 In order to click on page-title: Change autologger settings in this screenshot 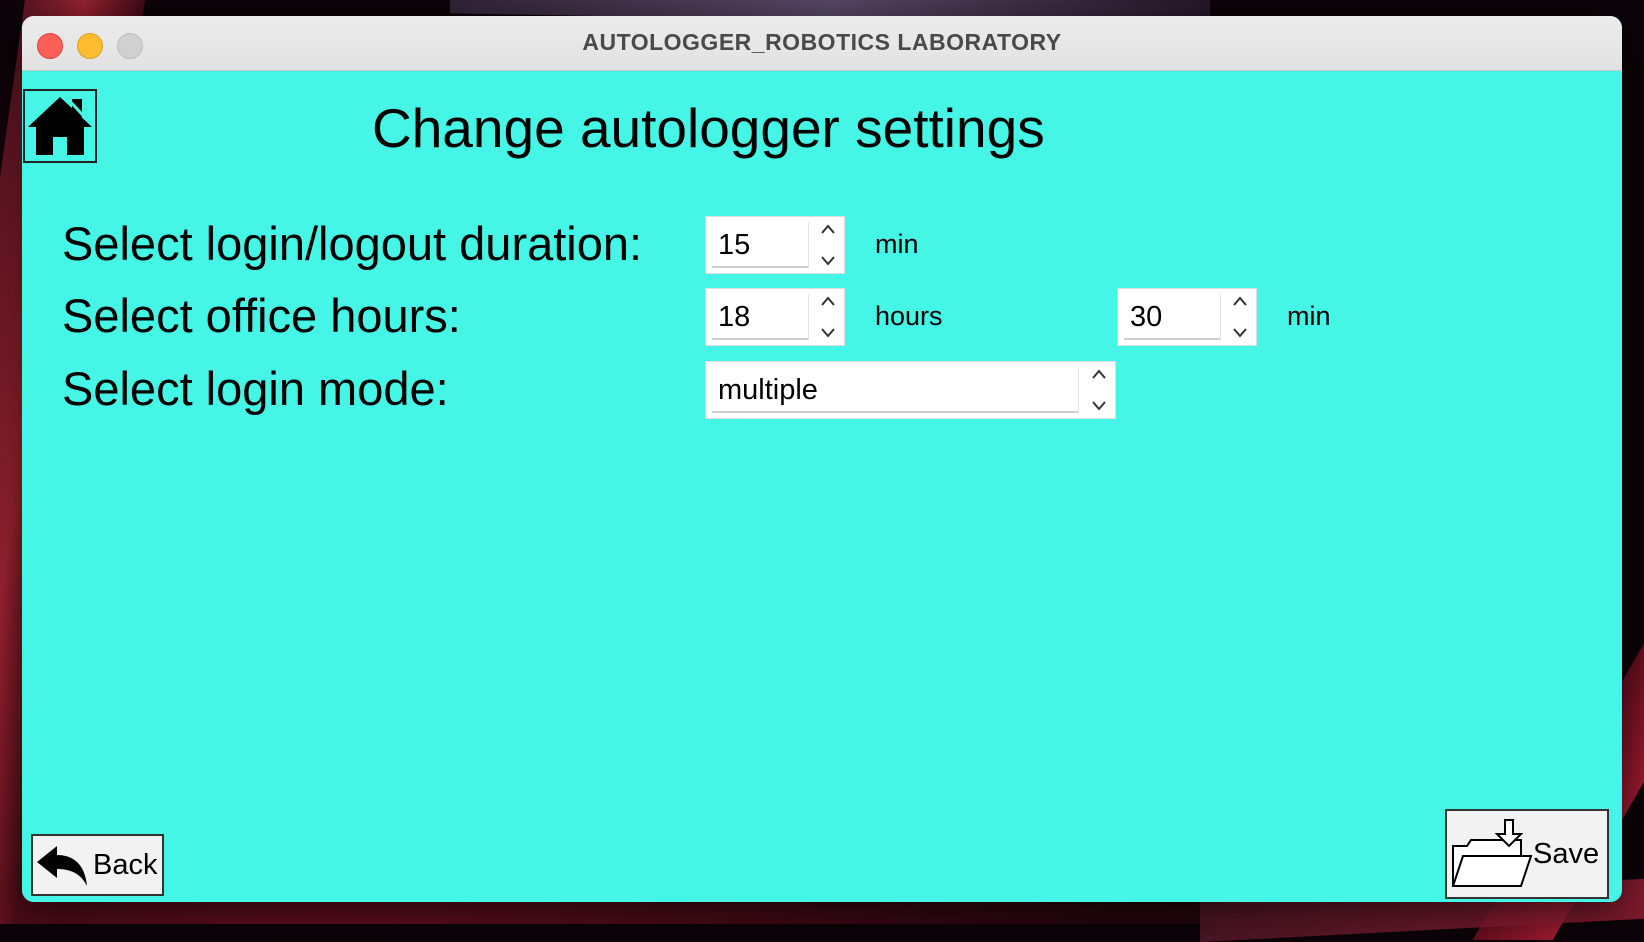, I will do `click(708, 128)`.